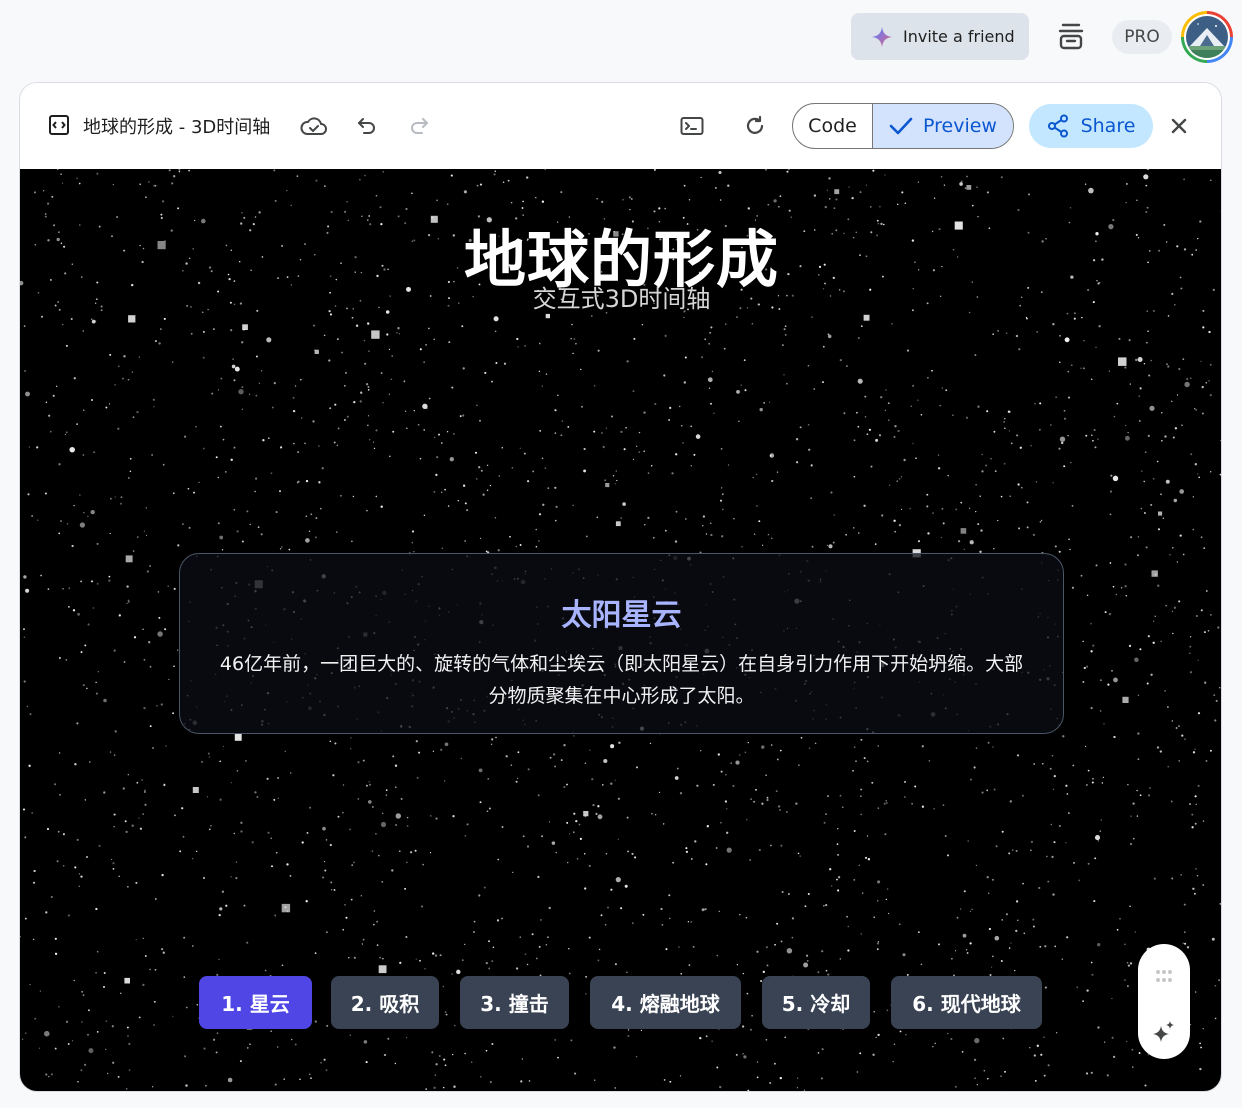 The height and width of the screenshot is (1108, 1242). I want to click on code-embed-icon, so click(59, 125).